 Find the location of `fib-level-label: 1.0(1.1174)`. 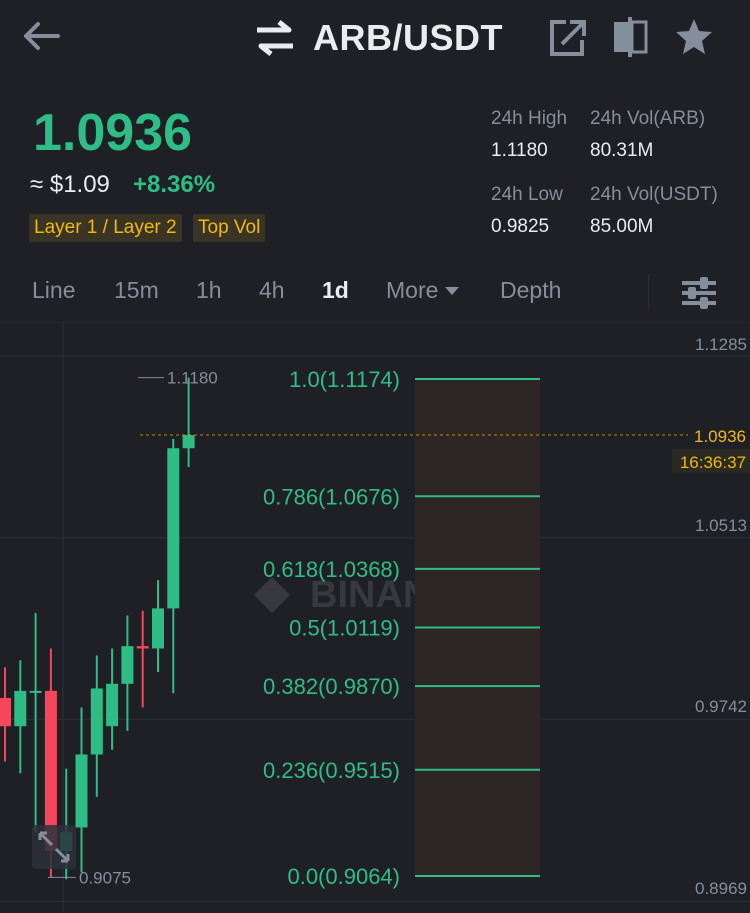

fib-level-label: 1.0(1.1174) is located at coordinates (344, 379).